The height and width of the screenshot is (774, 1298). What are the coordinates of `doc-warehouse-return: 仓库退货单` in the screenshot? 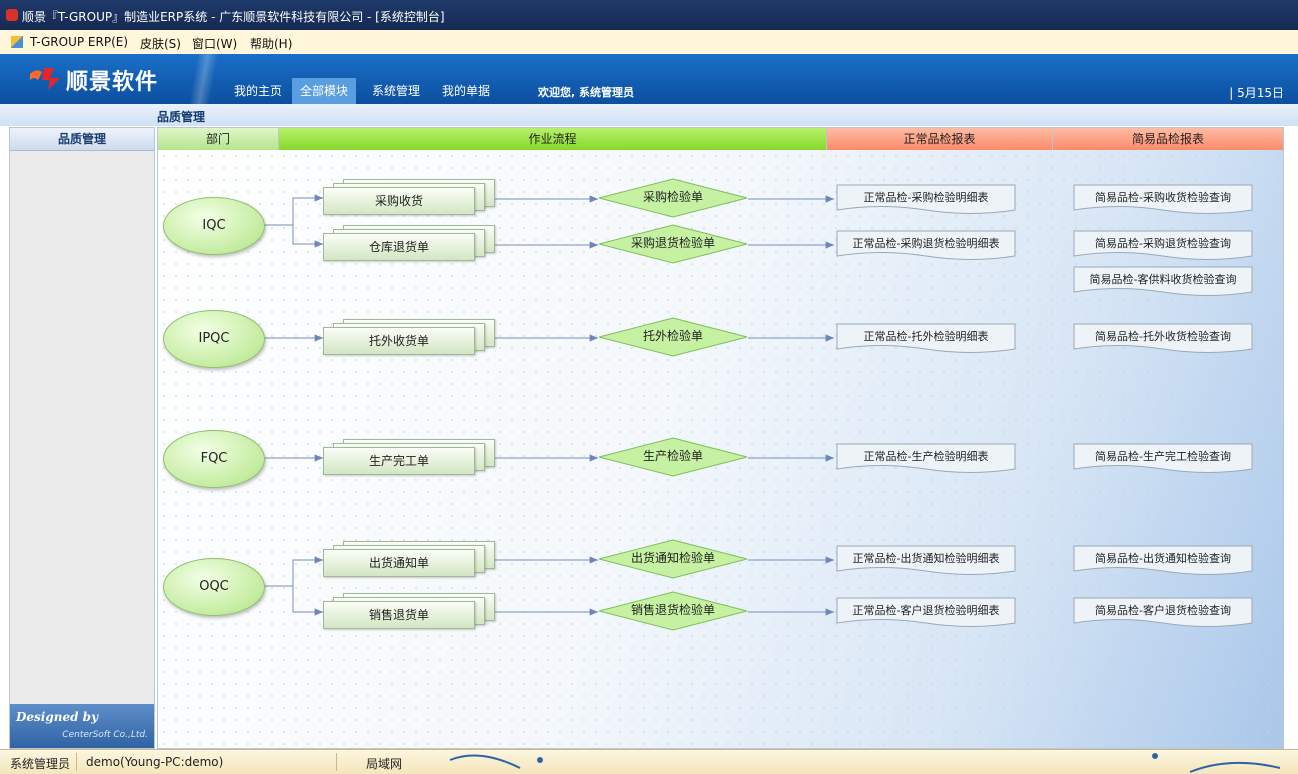 It's located at (409, 243).